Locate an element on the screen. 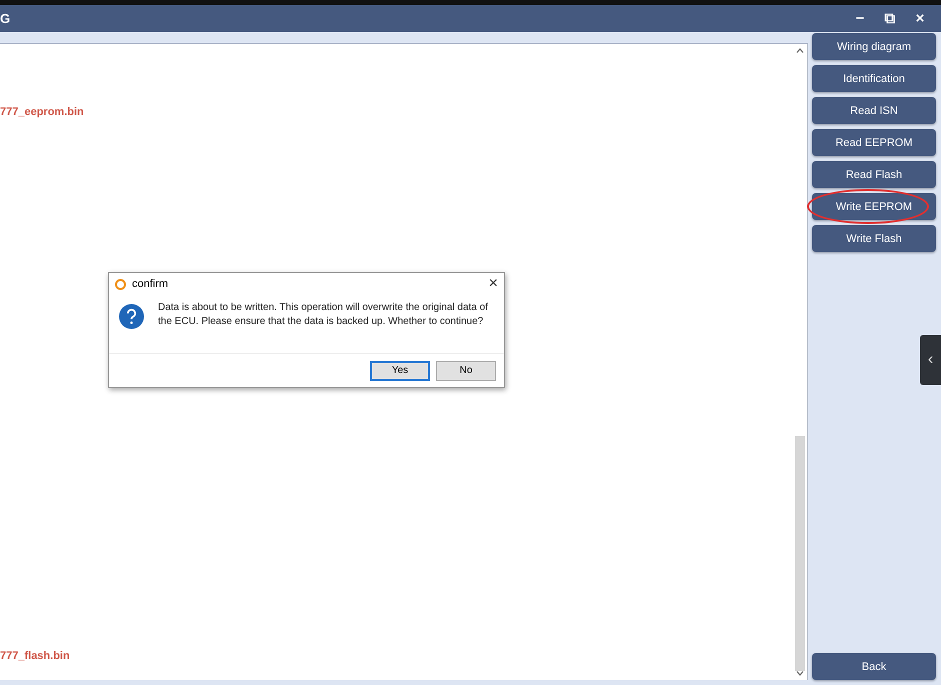 Image resolution: width=941 pixels, height=685 pixels. action-button: Identification is located at coordinates (874, 78).